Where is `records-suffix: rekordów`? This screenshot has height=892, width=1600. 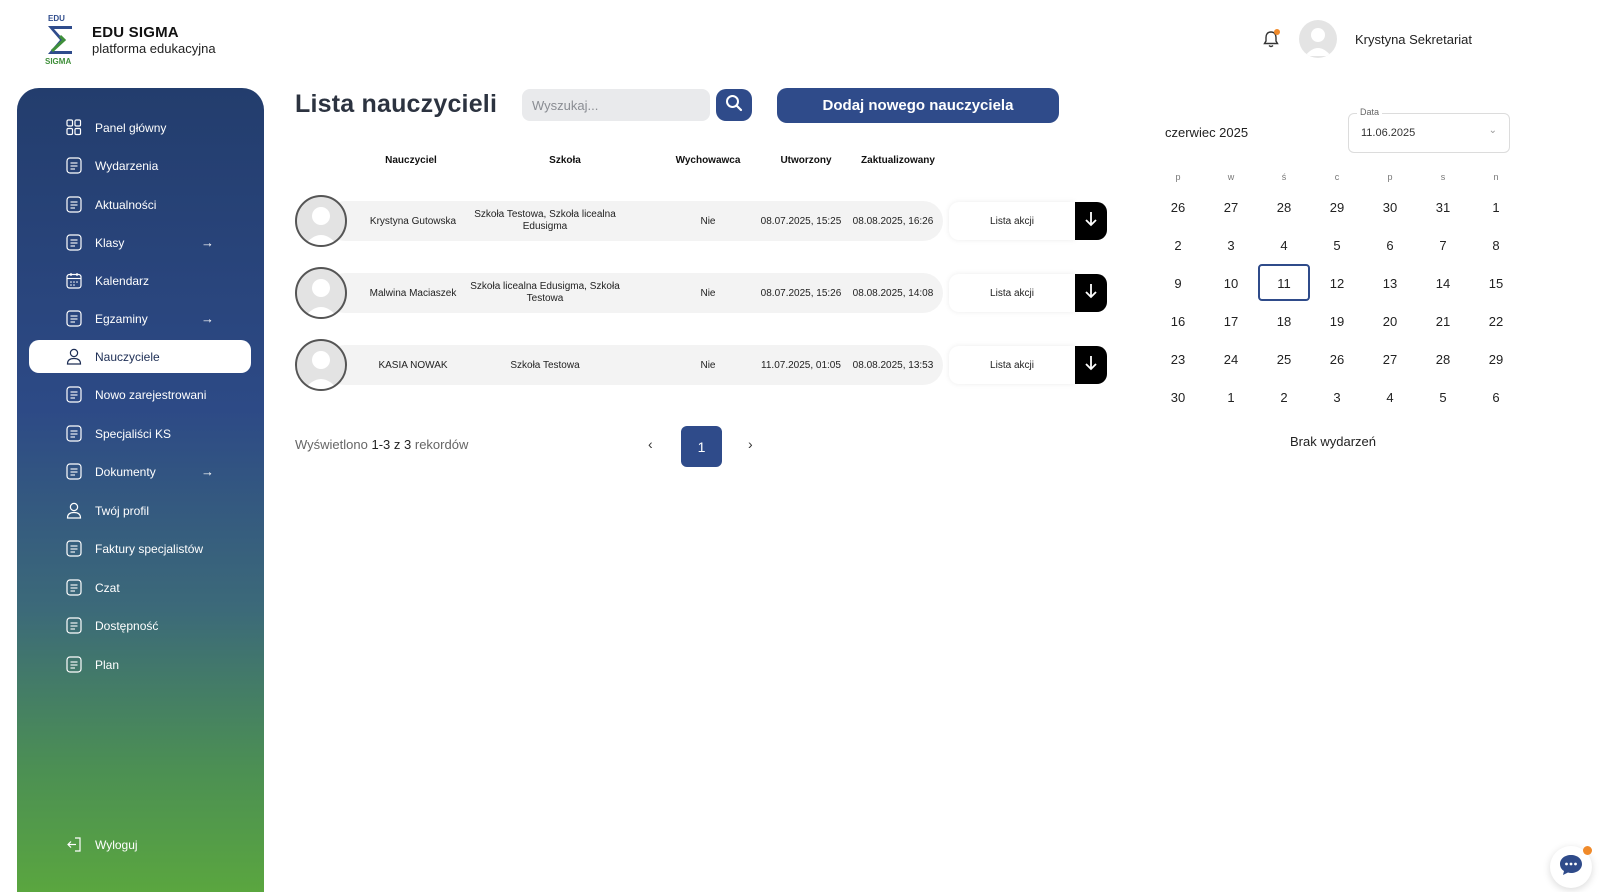 records-suffix: rekordów is located at coordinates (441, 444).